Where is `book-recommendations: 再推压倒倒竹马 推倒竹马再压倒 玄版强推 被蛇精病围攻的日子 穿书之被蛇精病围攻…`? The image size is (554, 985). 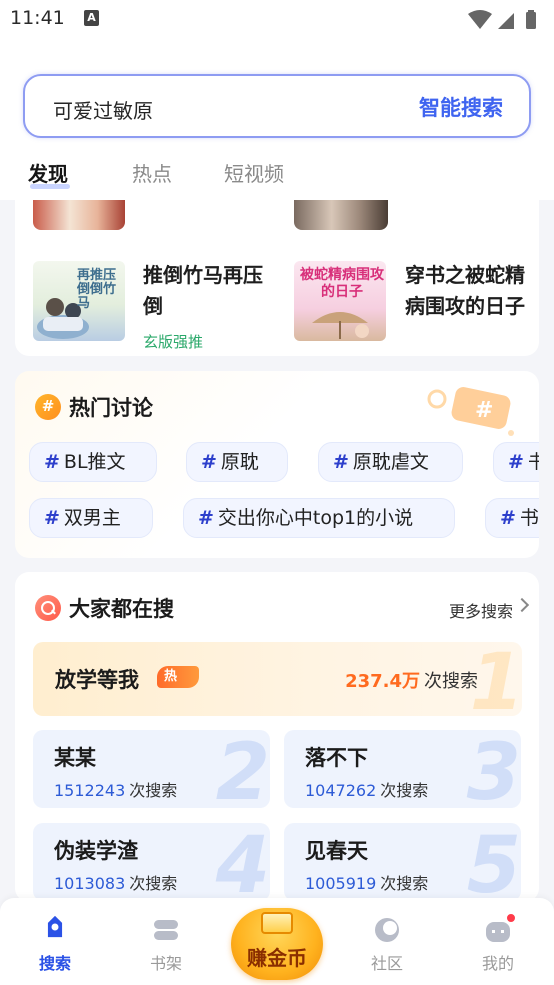 book-recommendations: 再推压倒倒竹马 推倒竹马再压倒 玄版强推 被蛇精病围攻的日子 穿书之被蛇精病围攻… is located at coordinates (277, 278).